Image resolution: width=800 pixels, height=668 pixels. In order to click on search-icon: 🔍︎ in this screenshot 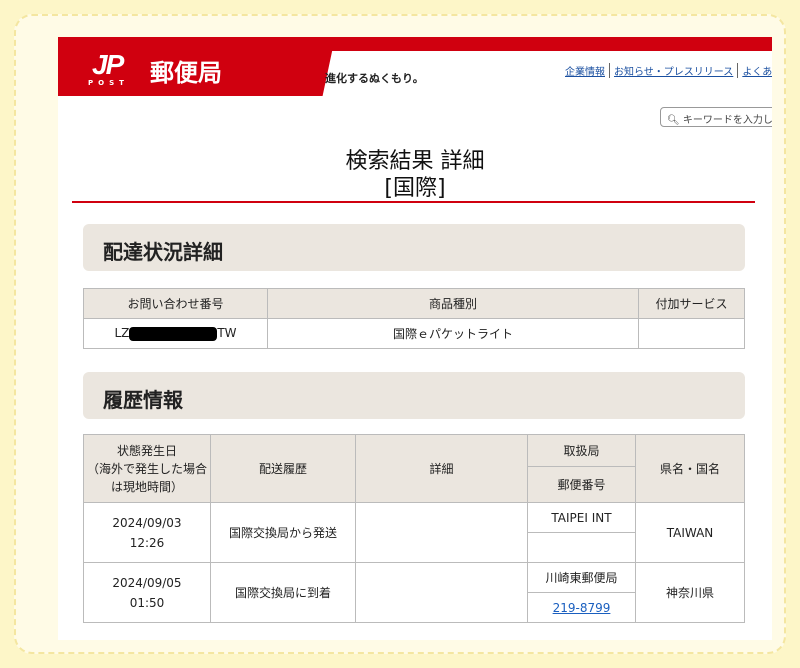, I will do `click(673, 120)`.